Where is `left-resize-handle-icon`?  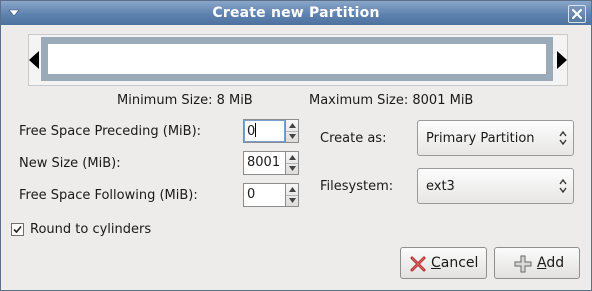
left-resize-handle-icon is located at coordinates (34, 62).